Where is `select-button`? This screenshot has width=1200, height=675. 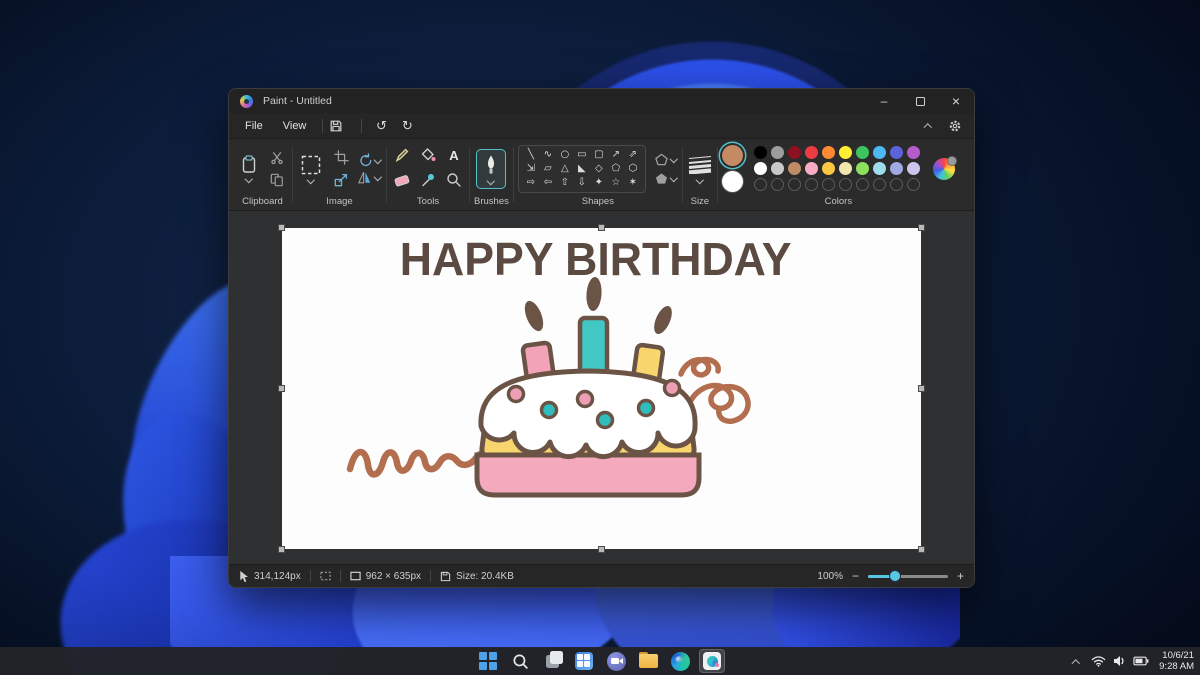
select-button is located at coordinates (311, 169).